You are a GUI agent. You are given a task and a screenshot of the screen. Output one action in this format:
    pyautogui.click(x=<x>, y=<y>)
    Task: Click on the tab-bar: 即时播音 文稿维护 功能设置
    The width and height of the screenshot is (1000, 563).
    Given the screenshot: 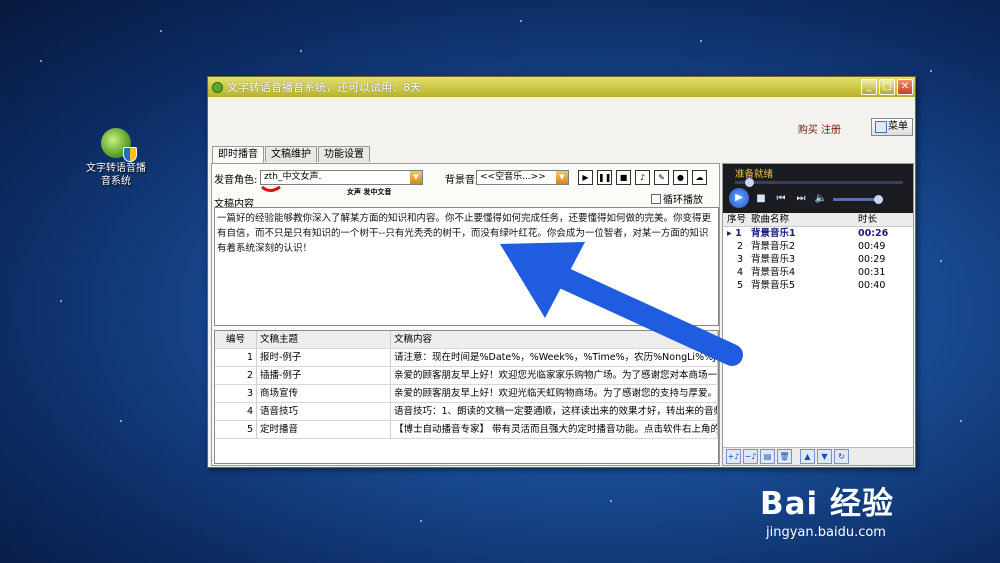 What is the action you would take?
    pyautogui.click(x=291, y=154)
    